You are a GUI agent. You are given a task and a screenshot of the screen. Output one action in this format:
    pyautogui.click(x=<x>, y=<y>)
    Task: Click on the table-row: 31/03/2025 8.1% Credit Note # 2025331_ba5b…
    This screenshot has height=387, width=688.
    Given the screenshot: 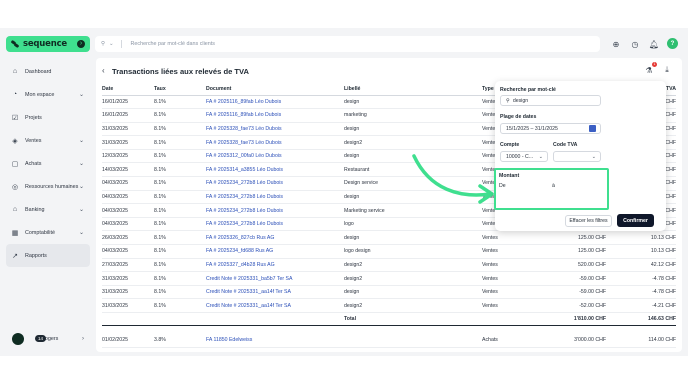 What is the action you would take?
    pyautogui.click(x=389, y=278)
    